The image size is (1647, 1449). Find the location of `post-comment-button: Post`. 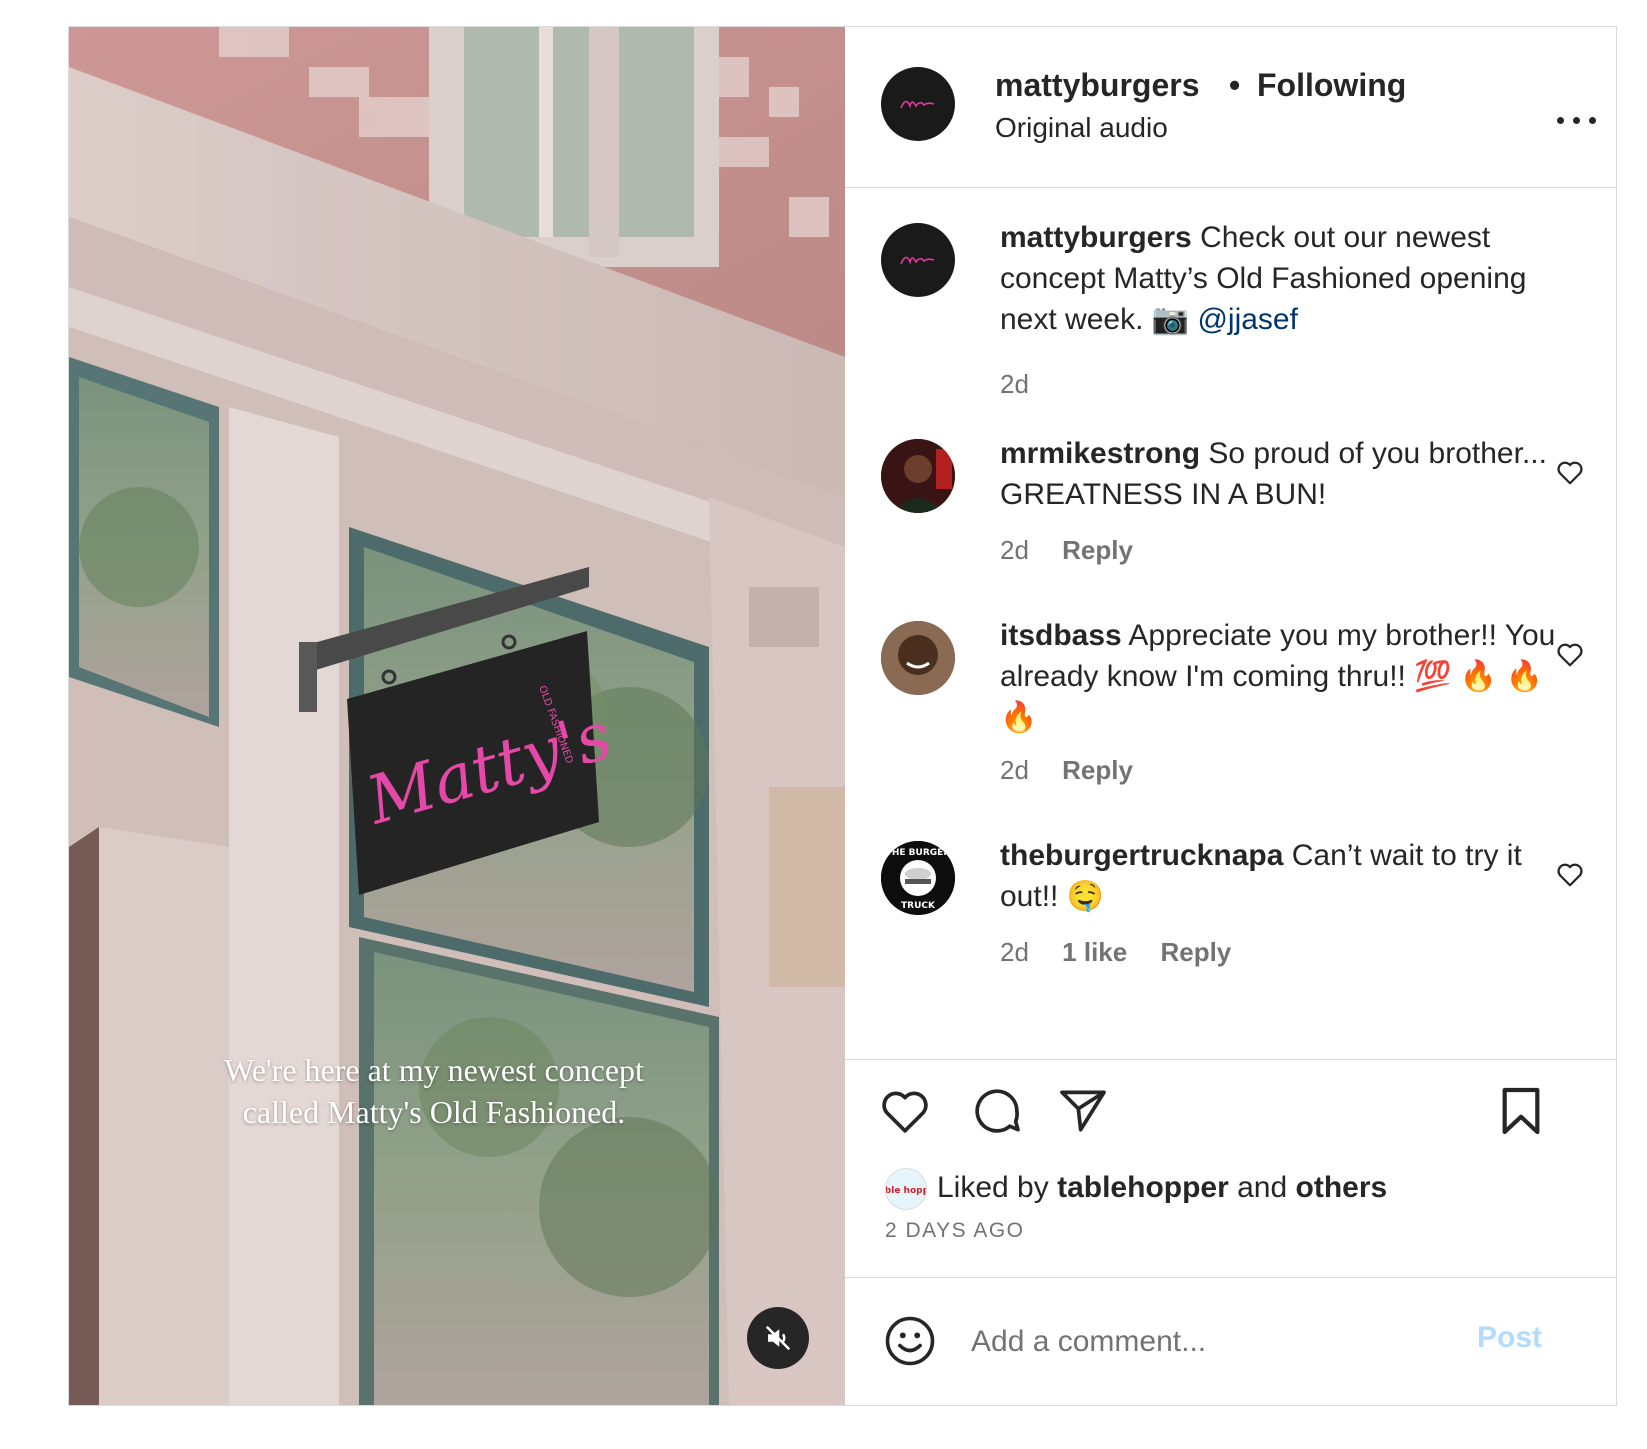

post-comment-button: Post is located at coordinates (1509, 1338).